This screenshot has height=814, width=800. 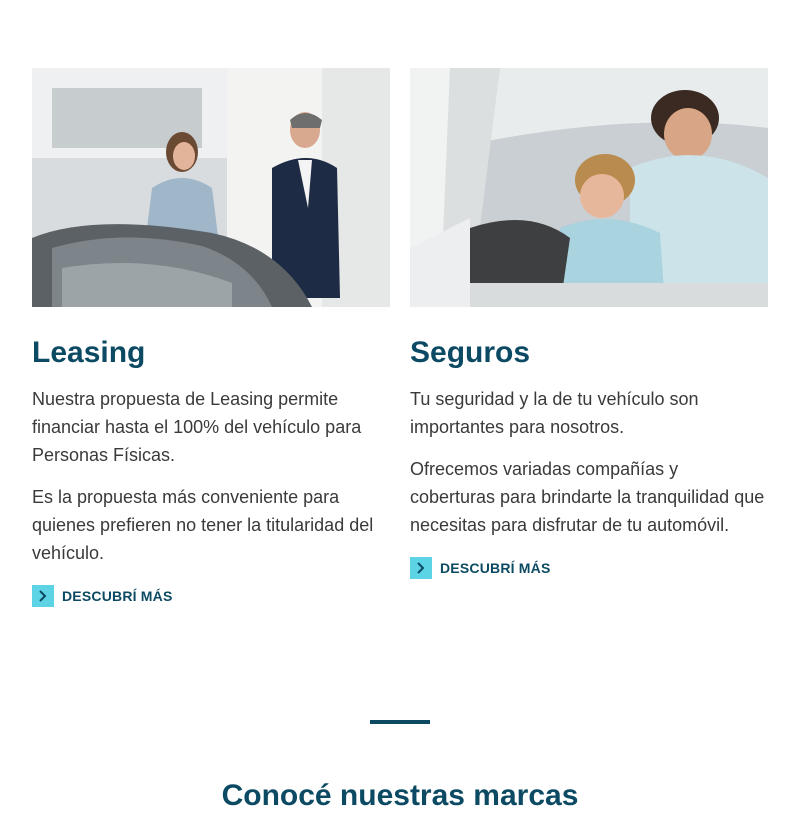 I want to click on brands-section-title: Conocé nuestras marcas, so click(x=400, y=795).